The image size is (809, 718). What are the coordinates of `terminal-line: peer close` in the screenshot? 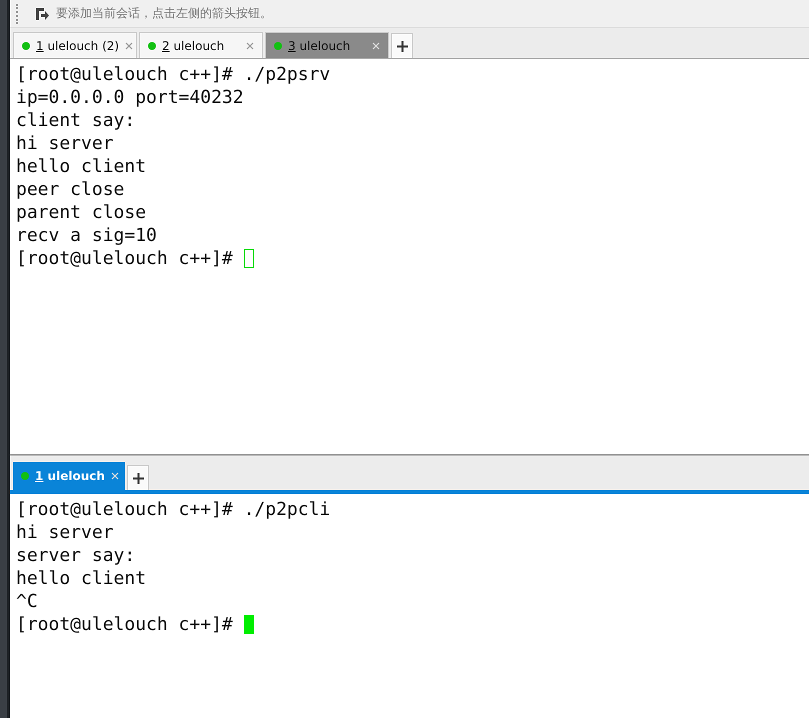 It's located at (70, 189).